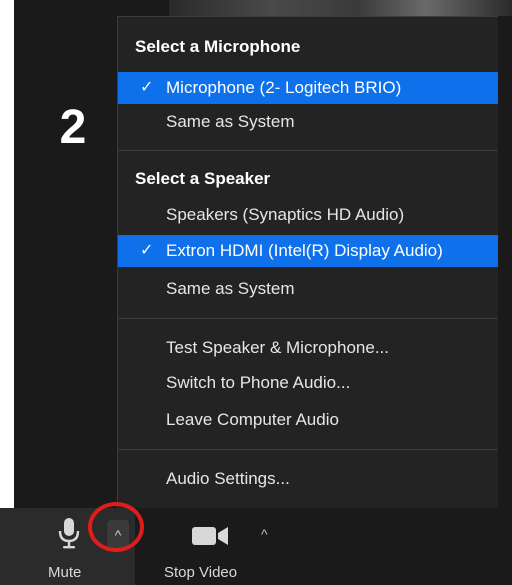 The height and width of the screenshot is (585, 512). What do you see at coordinates (210, 536) in the screenshot?
I see `video-camera-icon` at bounding box center [210, 536].